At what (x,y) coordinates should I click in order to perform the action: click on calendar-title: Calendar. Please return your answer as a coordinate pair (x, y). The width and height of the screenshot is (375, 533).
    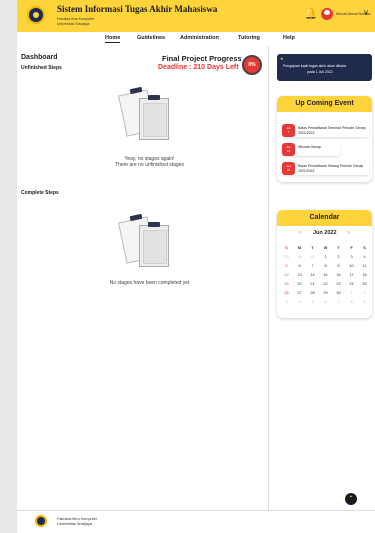
    Looking at the image, I should click on (324, 218).